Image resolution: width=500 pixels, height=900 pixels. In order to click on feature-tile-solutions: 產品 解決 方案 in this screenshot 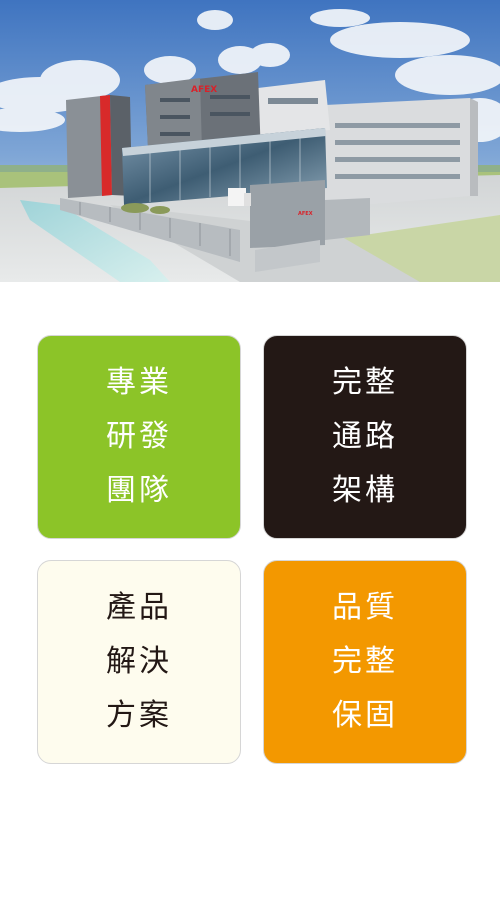, I will do `click(139, 662)`.